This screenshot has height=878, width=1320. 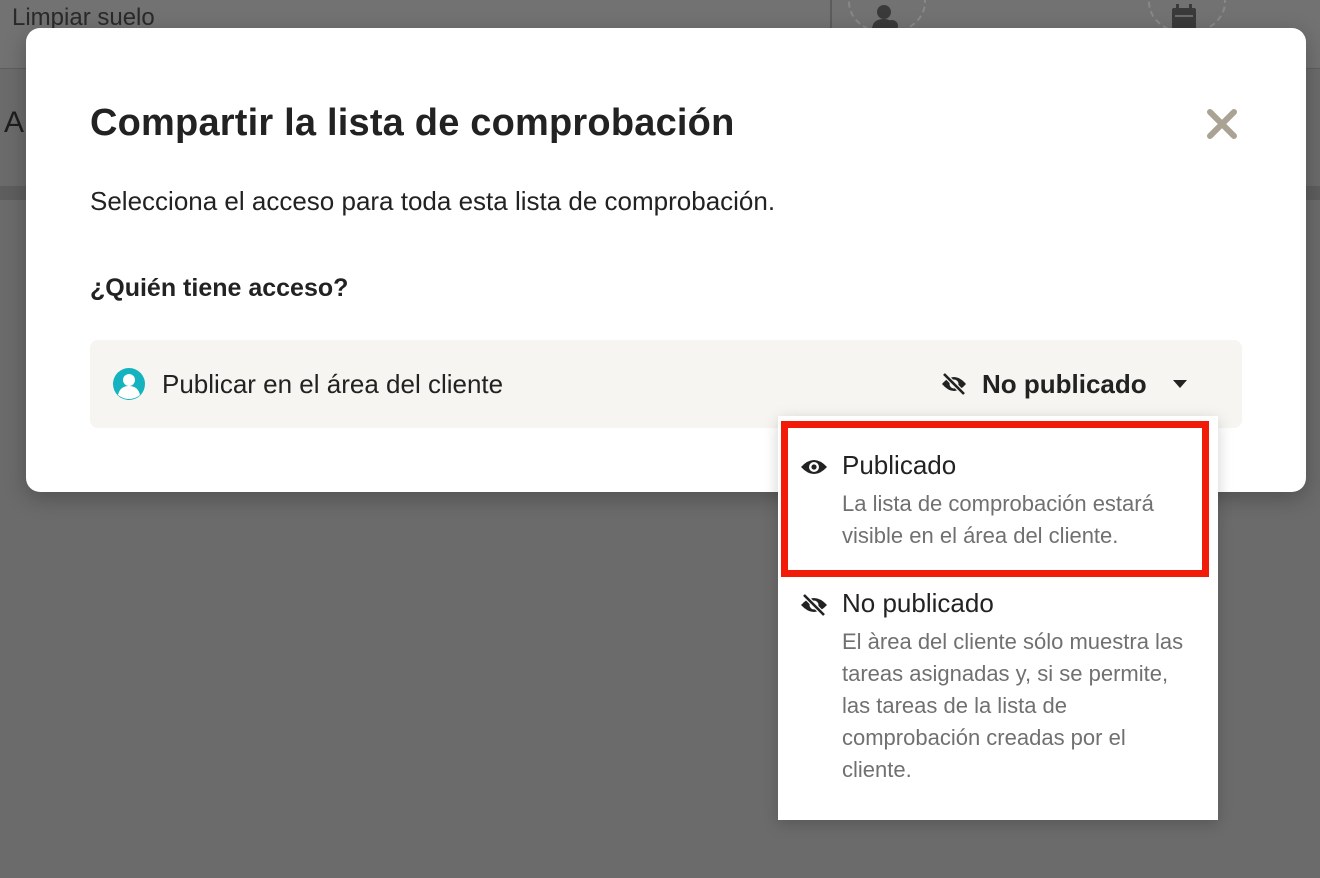 I want to click on close-button, so click(x=1222, y=124).